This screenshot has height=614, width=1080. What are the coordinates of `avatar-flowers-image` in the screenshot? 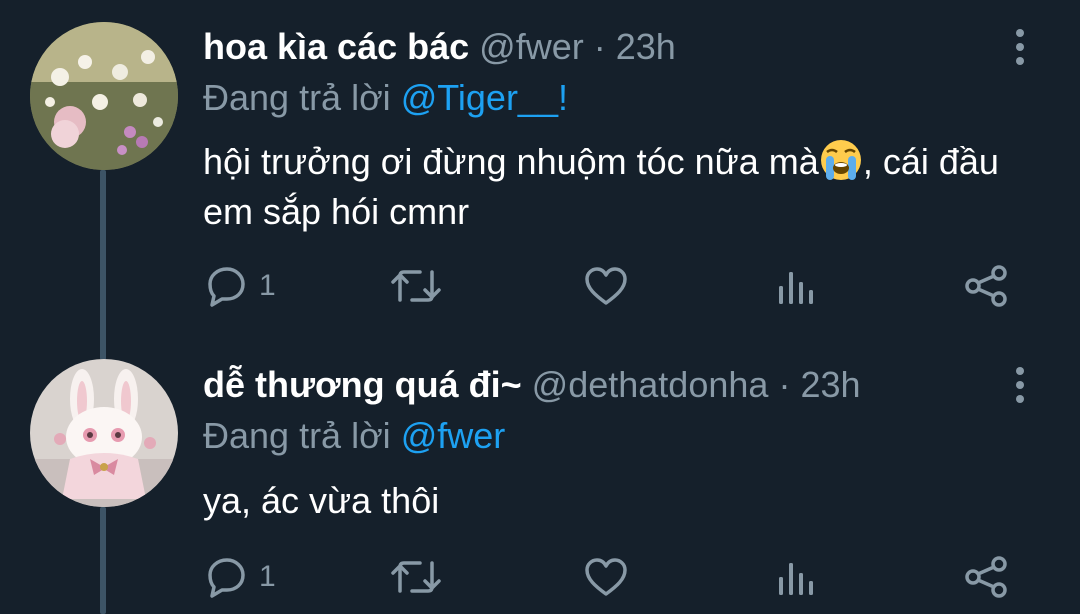 It's located at (104, 96).